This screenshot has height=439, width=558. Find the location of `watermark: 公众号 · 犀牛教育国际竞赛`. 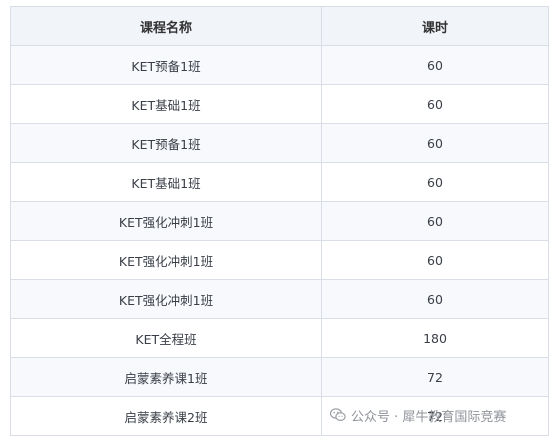

watermark: 公众号 · 犀牛教育国际竞赛 is located at coordinates (418, 415).